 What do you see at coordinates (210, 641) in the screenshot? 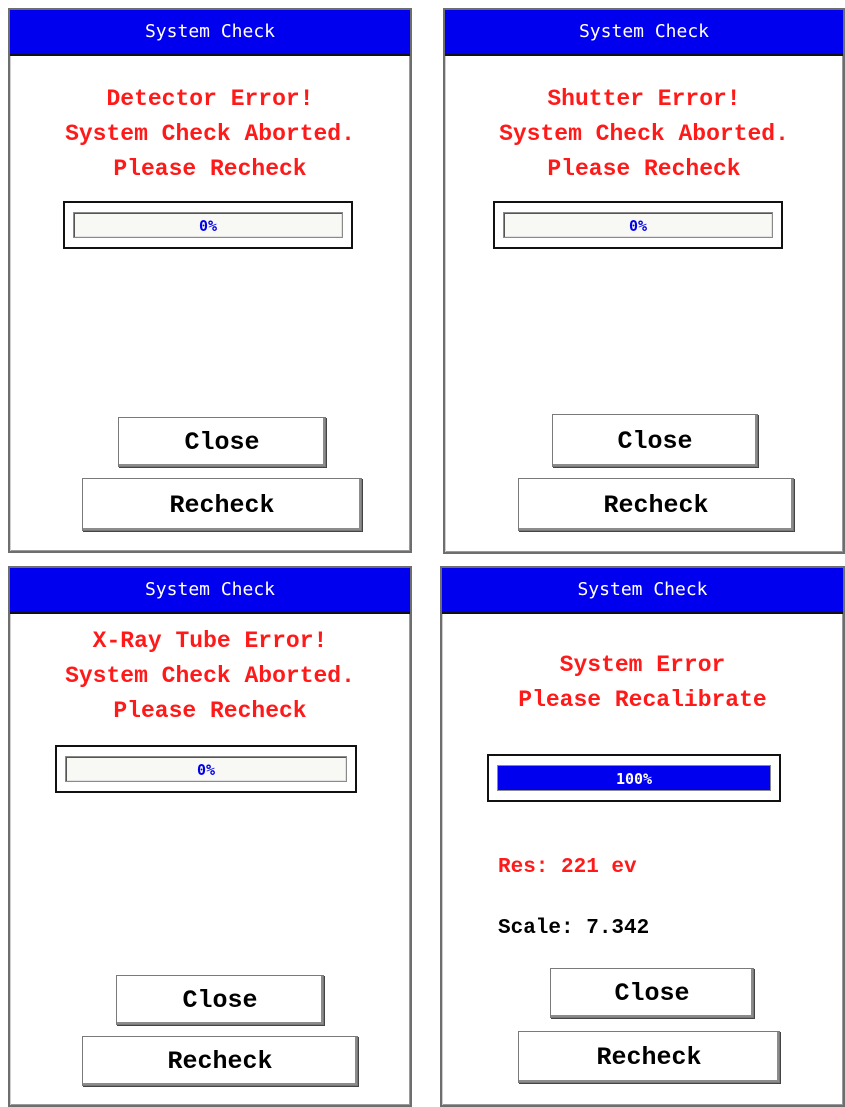
I see `error-message-line: X-Ray Tube Error!` at bounding box center [210, 641].